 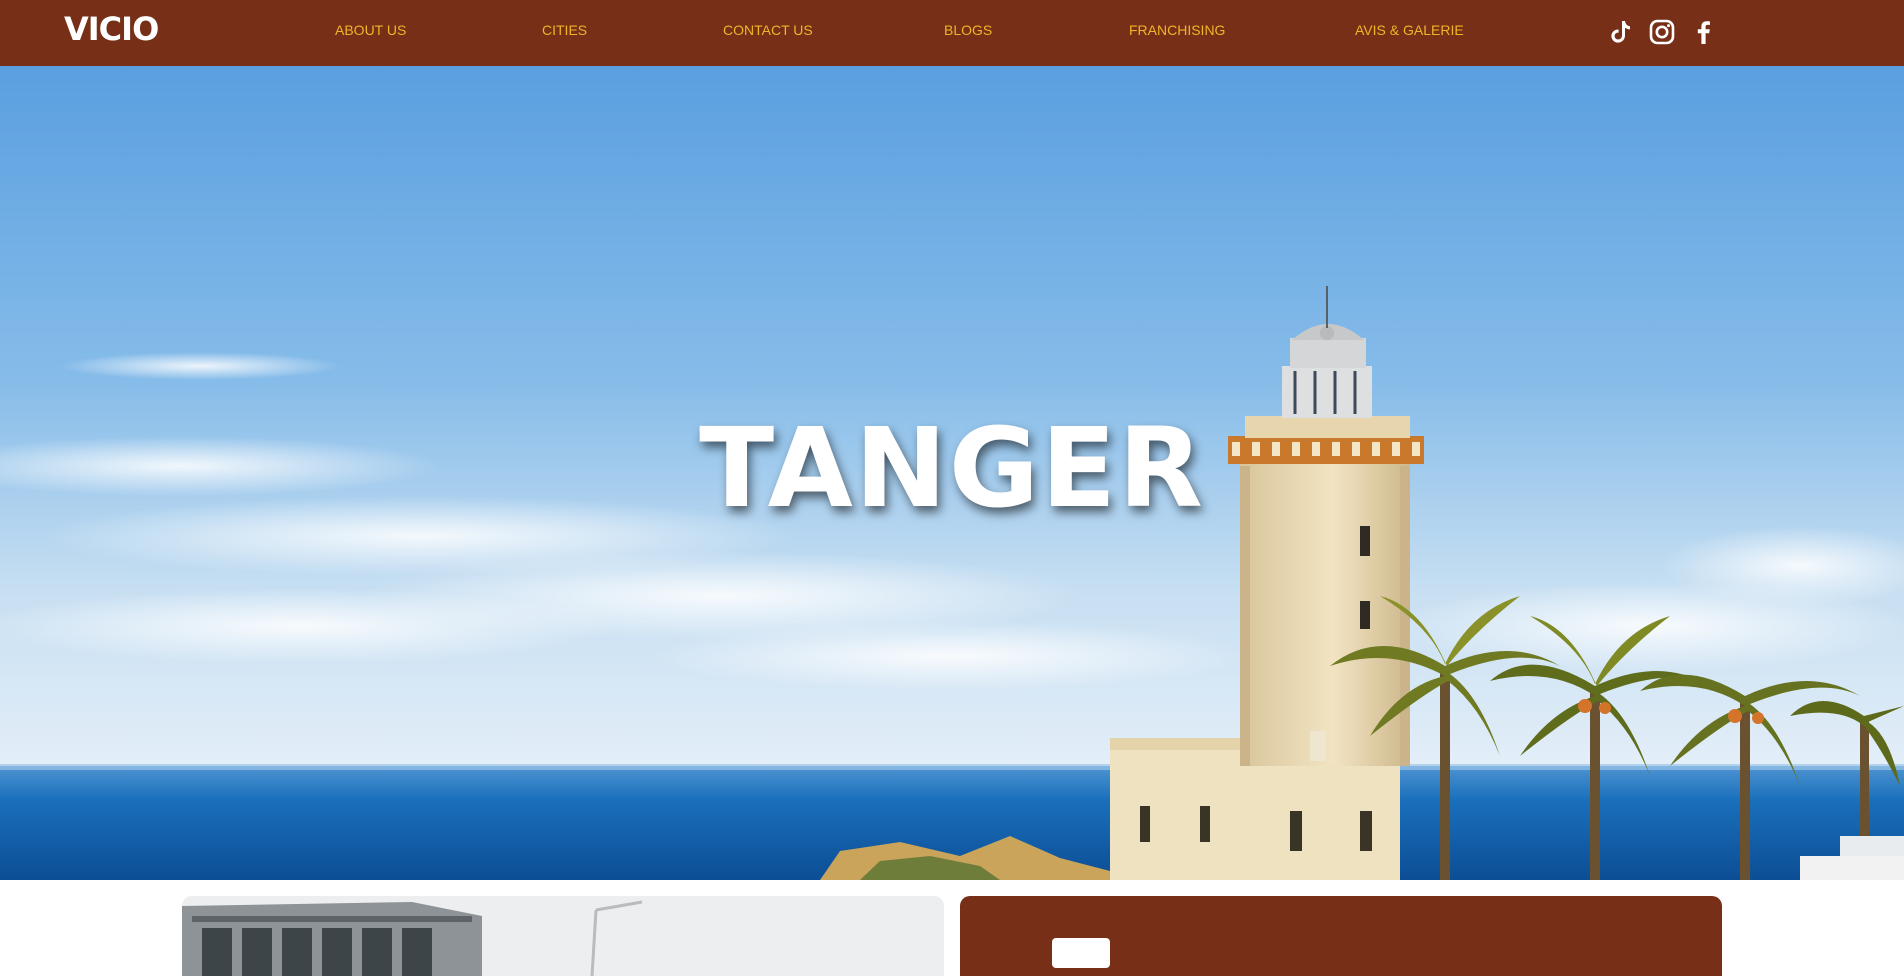 I want to click on nav-contact-us: CONTACT US, so click(x=768, y=30).